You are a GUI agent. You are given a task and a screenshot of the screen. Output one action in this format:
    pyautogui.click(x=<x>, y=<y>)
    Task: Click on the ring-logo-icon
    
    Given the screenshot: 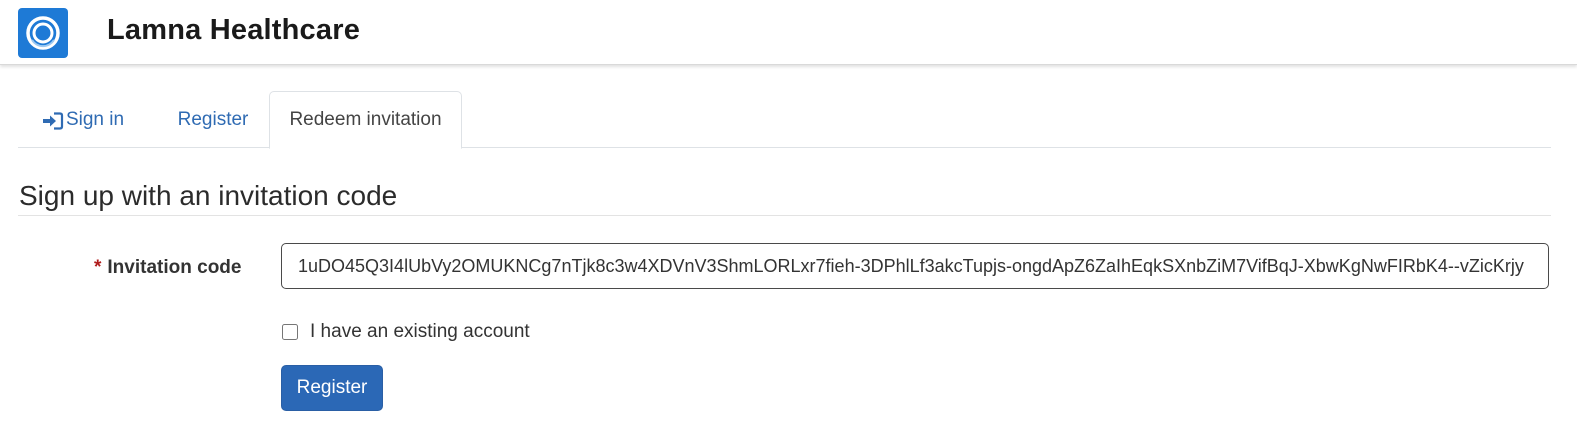 What is the action you would take?
    pyautogui.click(x=43, y=33)
    